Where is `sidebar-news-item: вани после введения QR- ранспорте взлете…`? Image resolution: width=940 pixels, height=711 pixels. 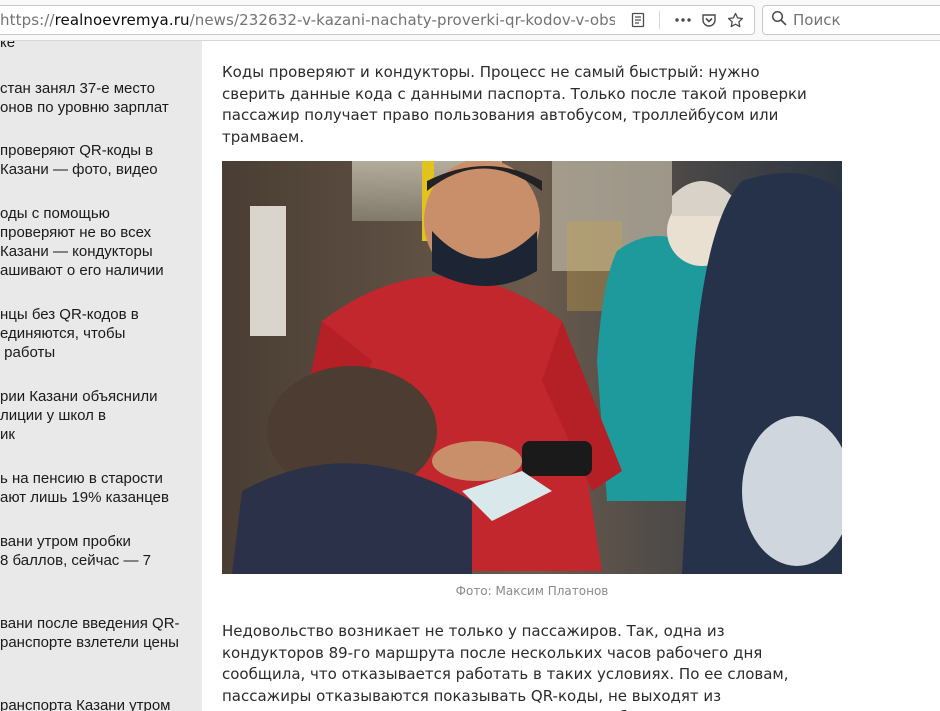
sidebar-news-item: вани после введения QR- ранспорте взлете… is located at coordinates (101, 633).